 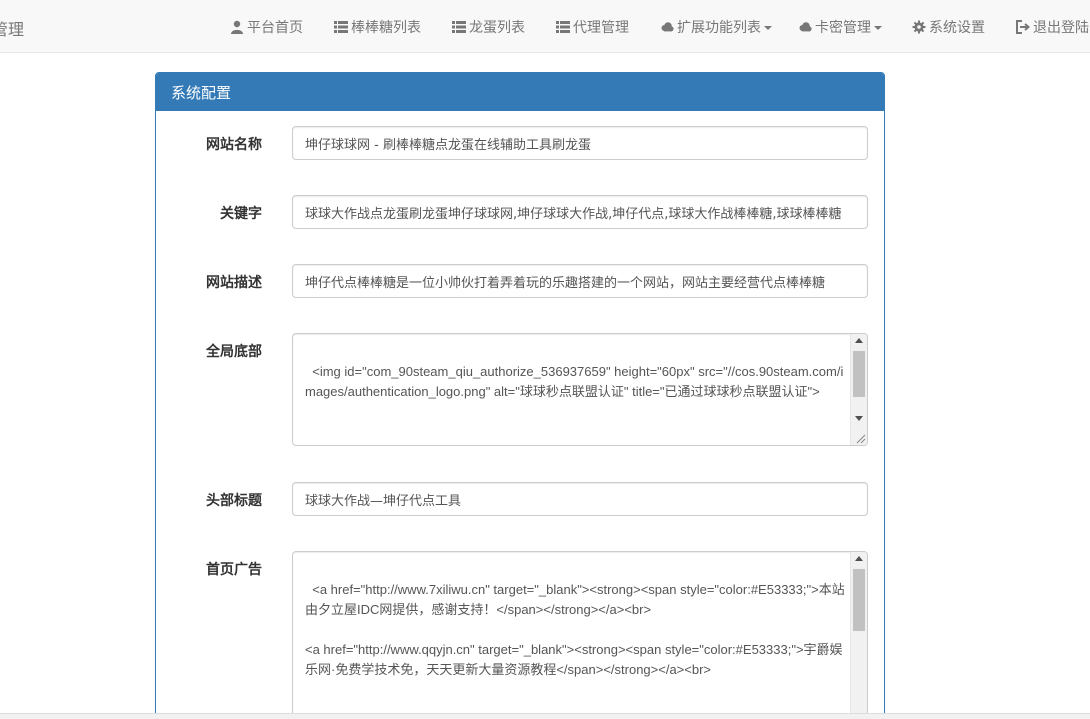 I want to click on nav-item-label: 卡密管理, so click(x=843, y=28).